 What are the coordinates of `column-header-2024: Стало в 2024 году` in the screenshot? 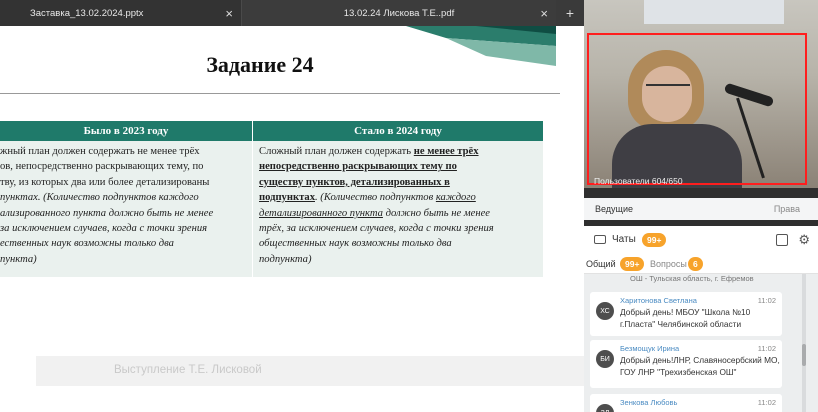 It's located at (398, 131).